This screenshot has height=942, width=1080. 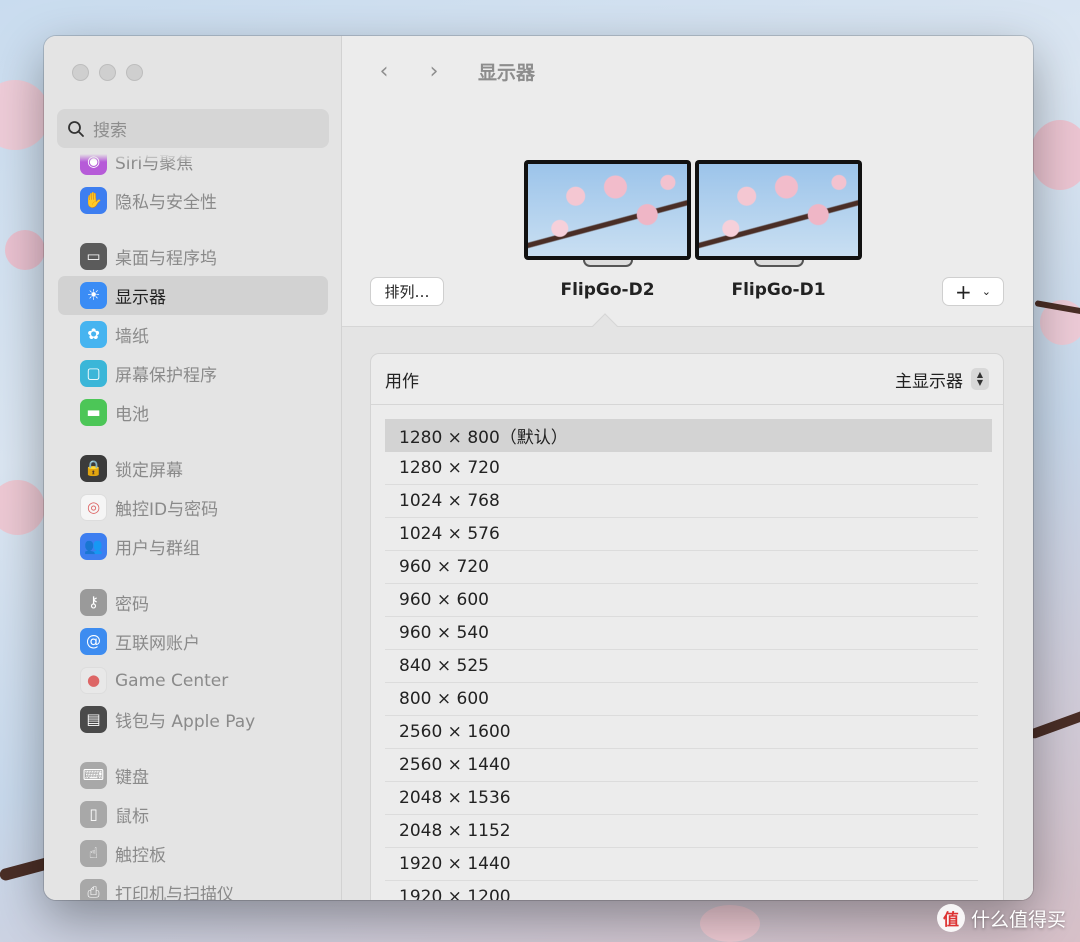 I want to click on dock-icon: ▭, so click(x=93, y=256).